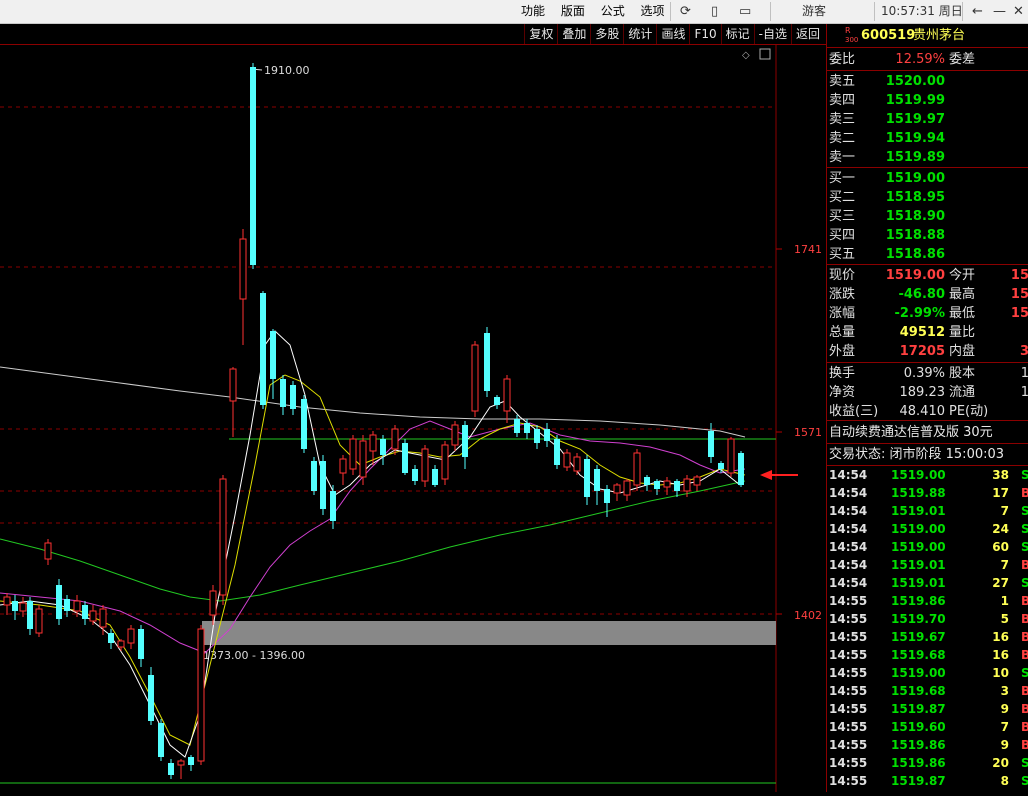 The image size is (1028, 796). What do you see at coordinates (573, 11) in the screenshot?
I see `menu-layout: 版面` at bounding box center [573, 11].